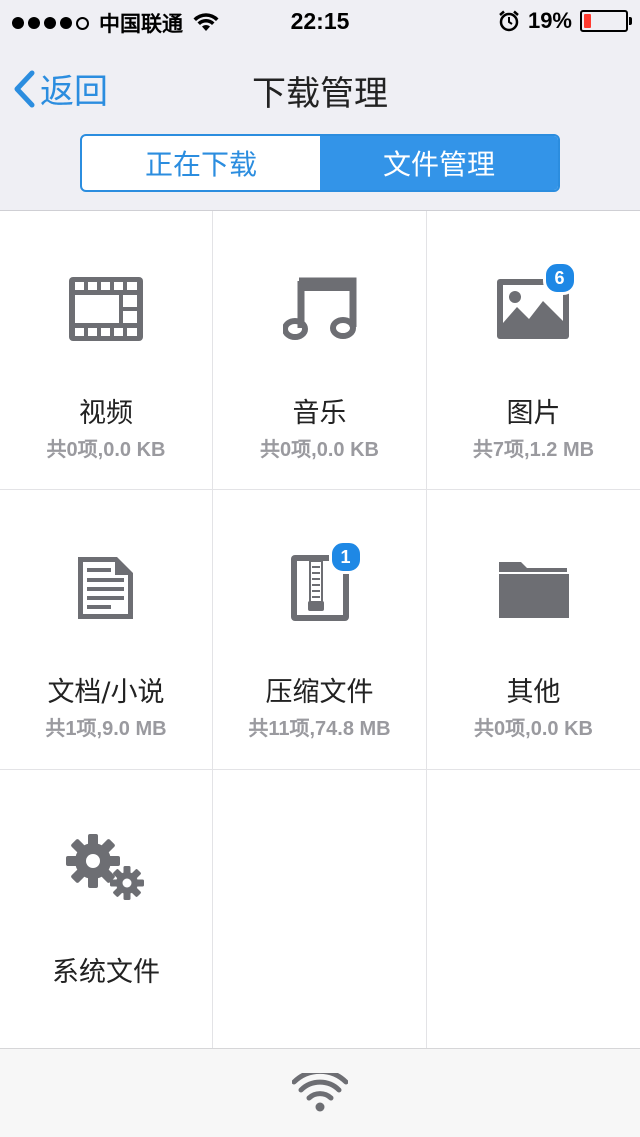 The image size is (640, 1137). What do you see at coordinates (106, 630) in the screenshot?
I see `category-documents: 文档/小说 共1项,9.0 MB` at bounding box center [106, 630].